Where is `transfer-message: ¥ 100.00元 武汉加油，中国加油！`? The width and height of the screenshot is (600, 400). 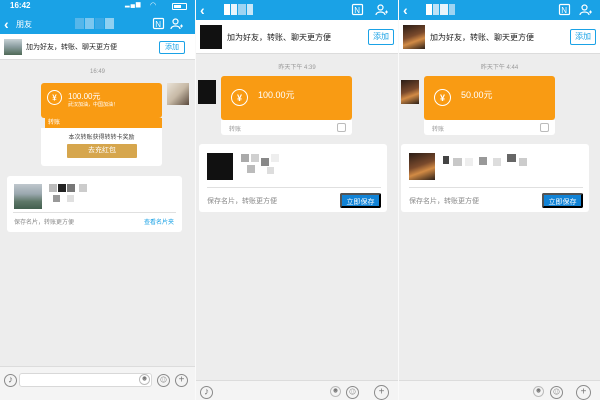 transfer-message: ¥ 100.00元 武汉加油，中国加油！ is located at coordinates (101, 100).